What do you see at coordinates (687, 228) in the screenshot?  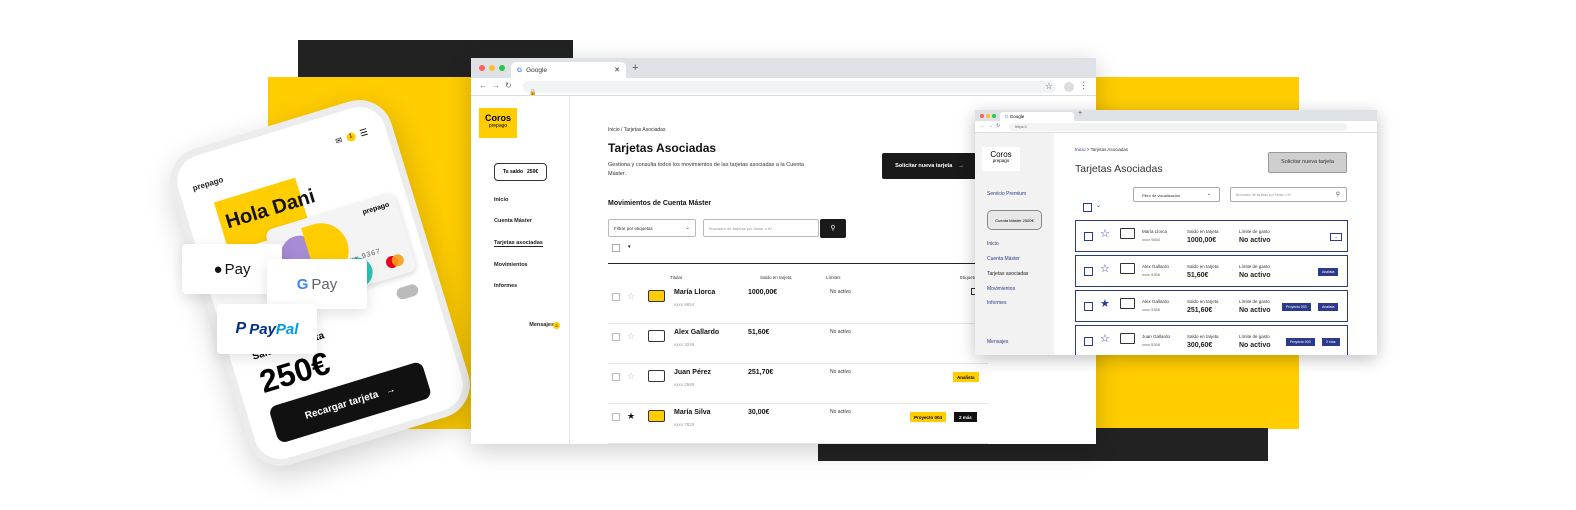 I see `chevron-down-icon: ⌄` at bounding box center [687, 228].